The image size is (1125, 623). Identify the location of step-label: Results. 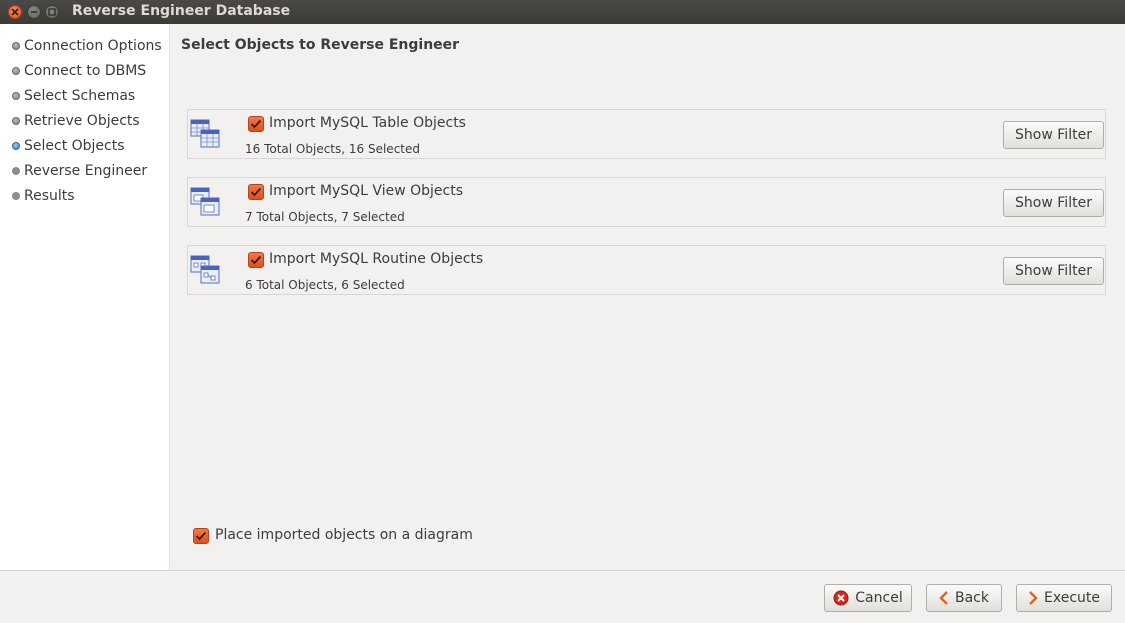
(49, 196).